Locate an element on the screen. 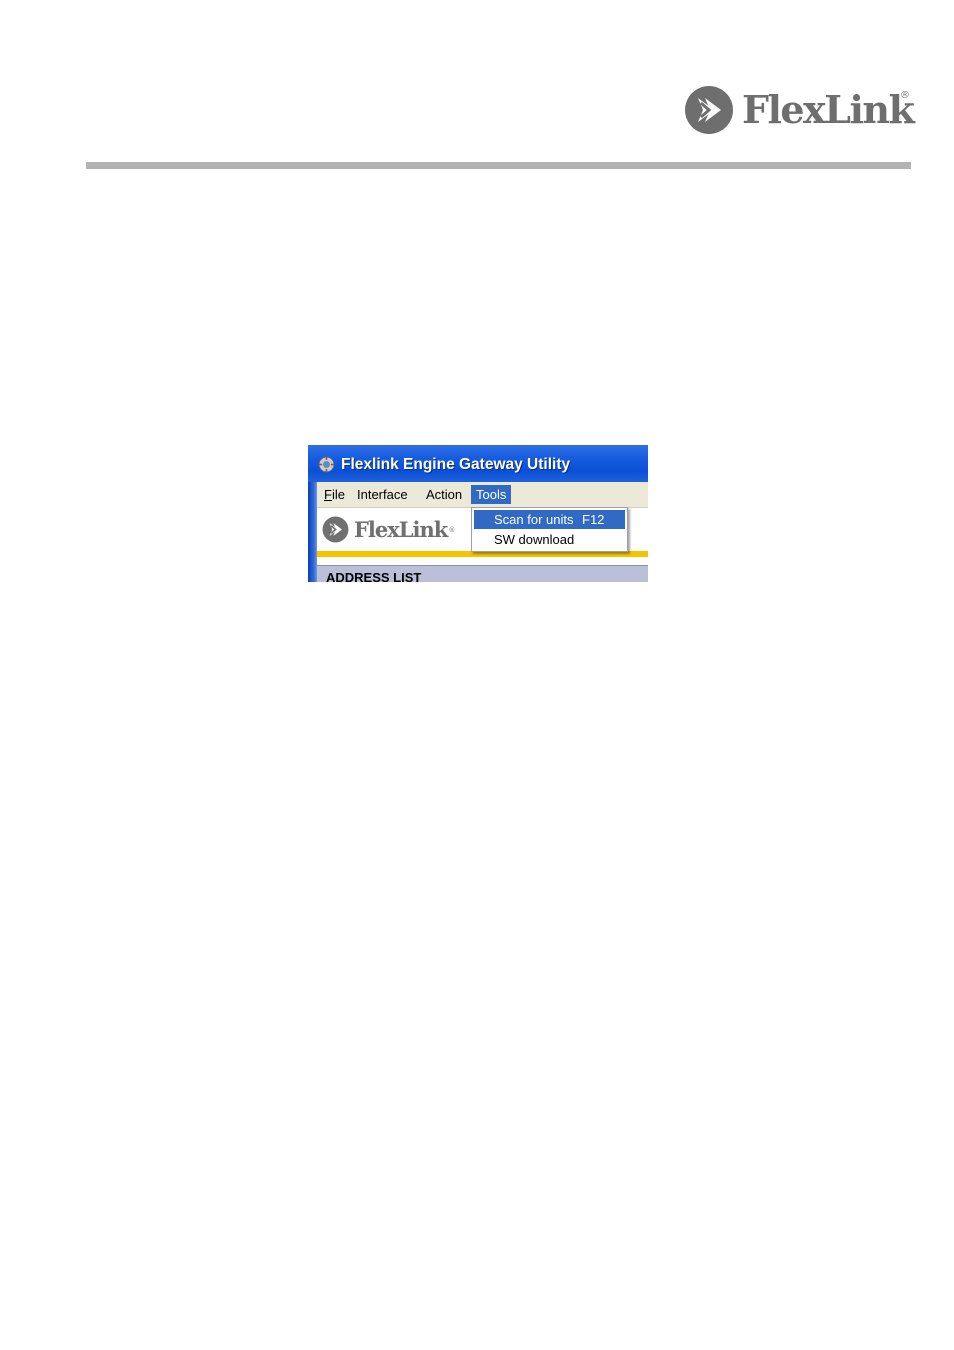 The width and height of the screenshot is (954, 1350). menu-tools: Tools is located at coordinates (491, 494).